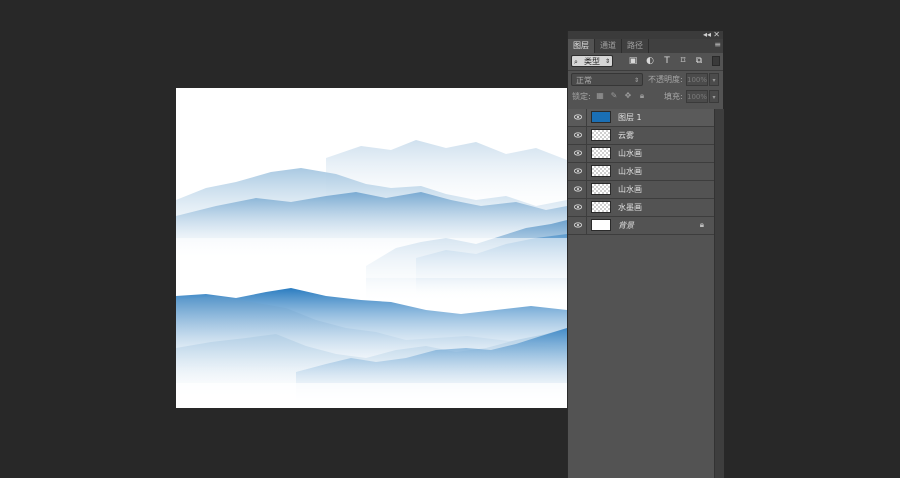  What do you see at coordinates (650, 61) in the screenshot?
I see `adjustment-filter-icon: ◐` at bounding box center [650, 61].